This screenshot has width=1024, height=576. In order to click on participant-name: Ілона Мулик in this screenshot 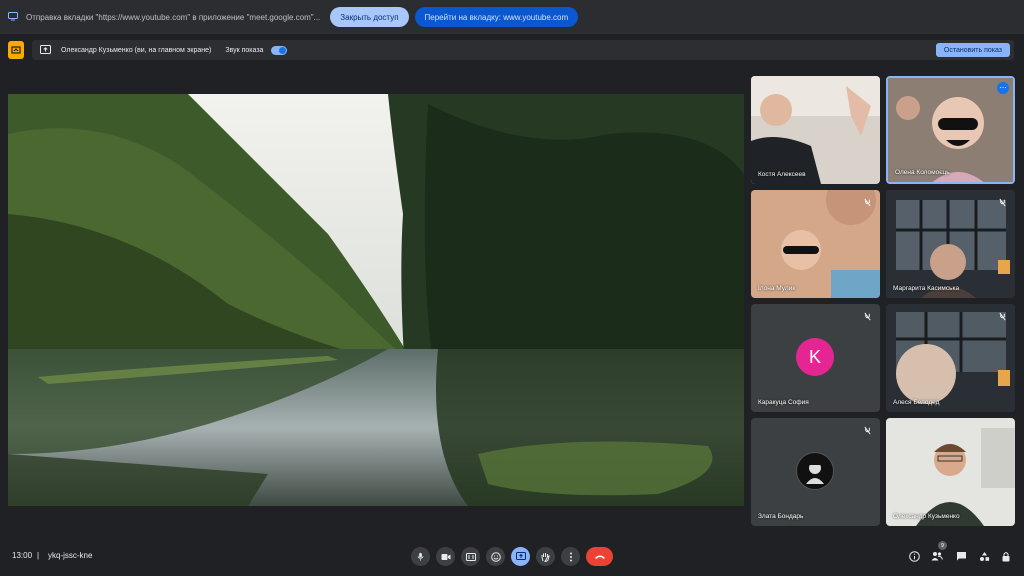, I will do `click(777, 288)`.